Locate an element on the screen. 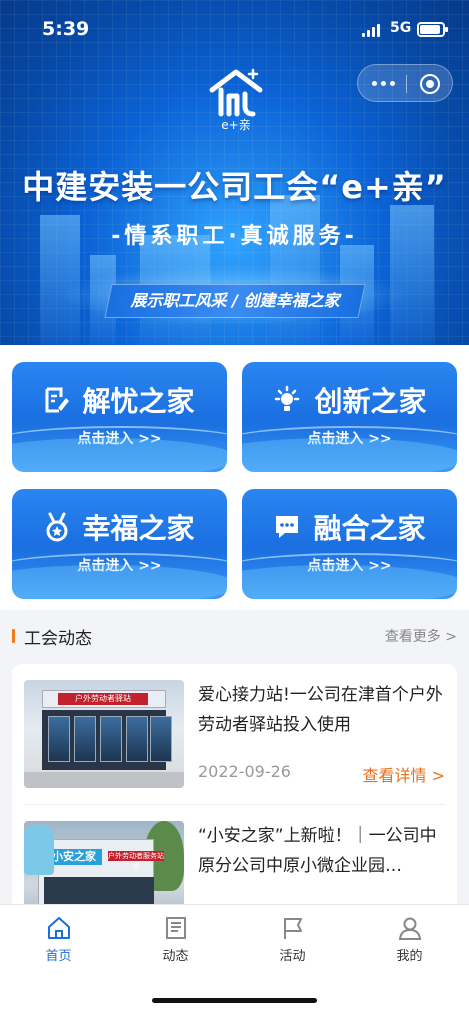  tab-news: 动态 is located at coordinates (175, 939).